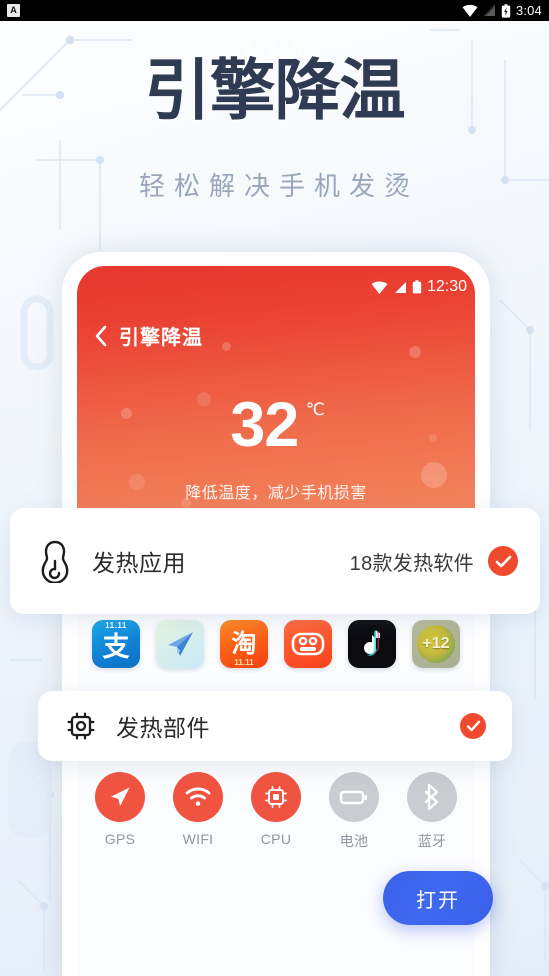 The width and height of the screenshot is (549, 976). Describe the element at coordinates (354, 841) in the screenshot. I see `component-battery-label: 电池` at that location.